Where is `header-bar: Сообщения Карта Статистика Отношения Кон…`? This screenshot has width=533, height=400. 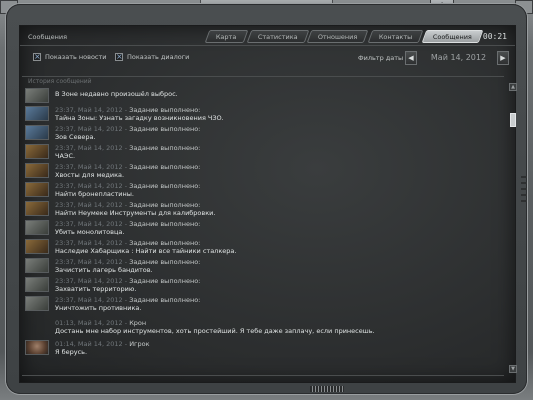
header-bar: Сообщения Карта Статистика Отношения Кон… is located at coordinates (267, 36).